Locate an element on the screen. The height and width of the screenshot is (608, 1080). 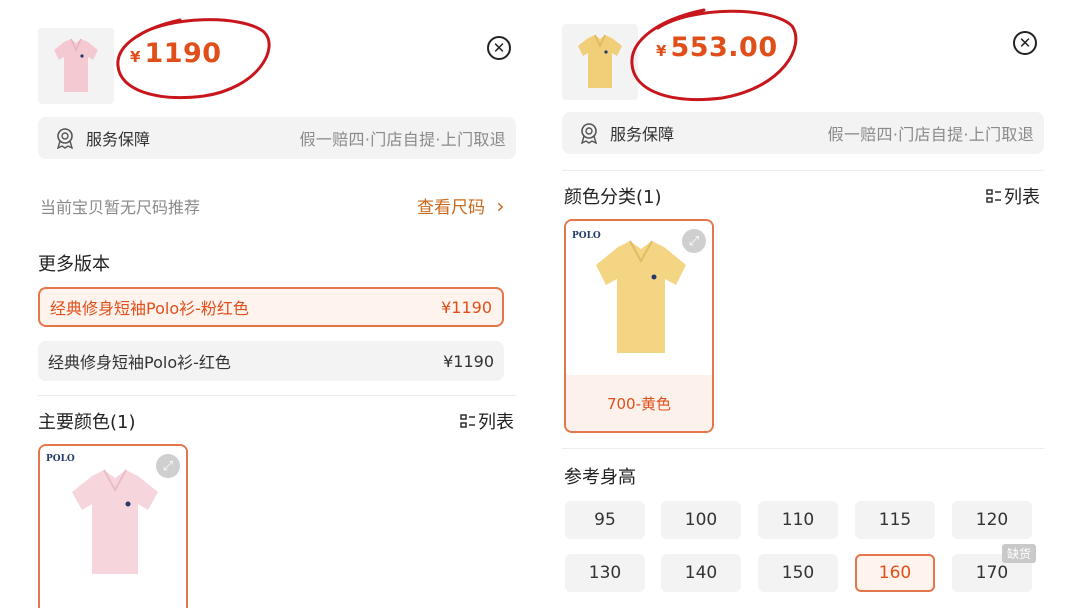
color-category-title: 颜色分类(1) is located at coordinates (613, 197).